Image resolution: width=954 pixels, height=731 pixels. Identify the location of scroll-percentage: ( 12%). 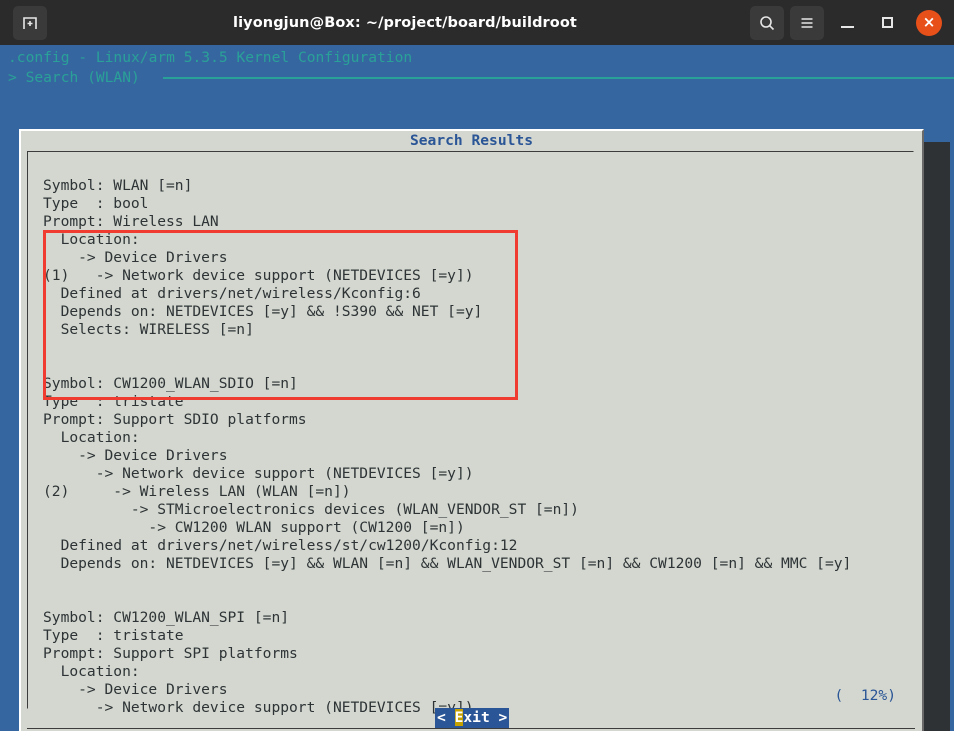
(865, 695).